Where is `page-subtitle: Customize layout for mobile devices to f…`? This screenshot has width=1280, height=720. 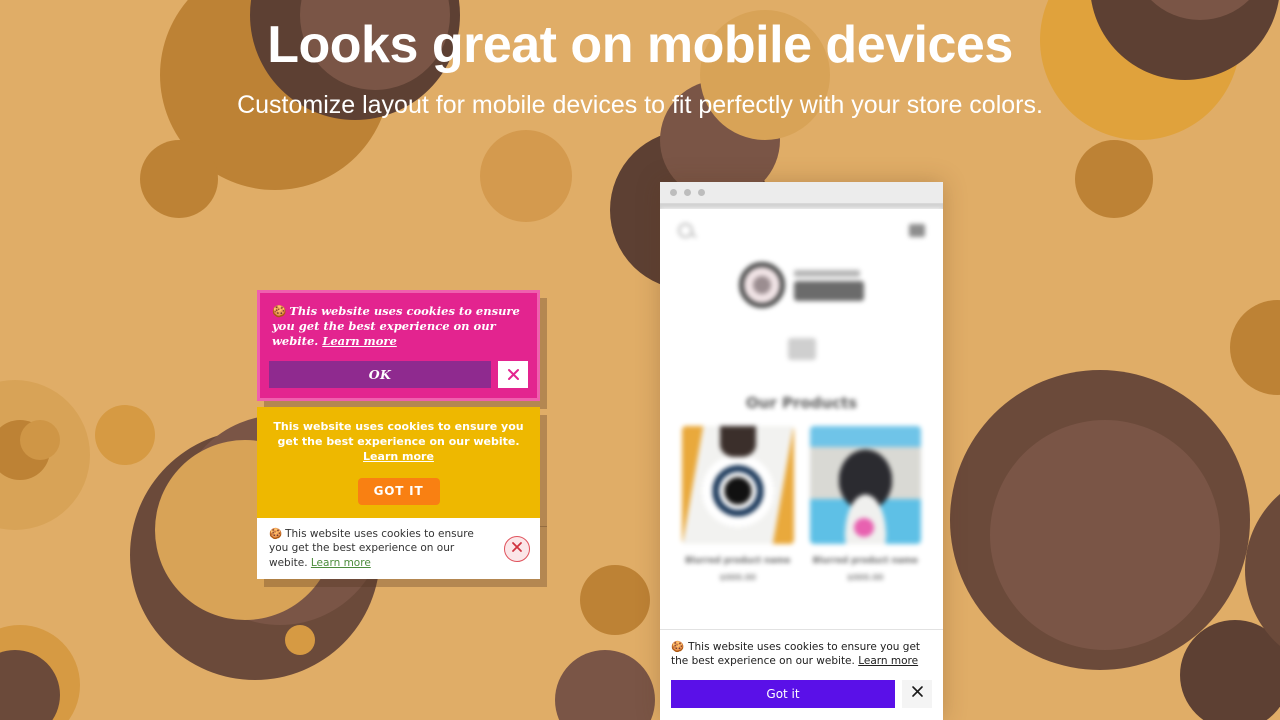
page-subtitle: Customize layout for mobile devices to f… is located at coordinates (640, 104).